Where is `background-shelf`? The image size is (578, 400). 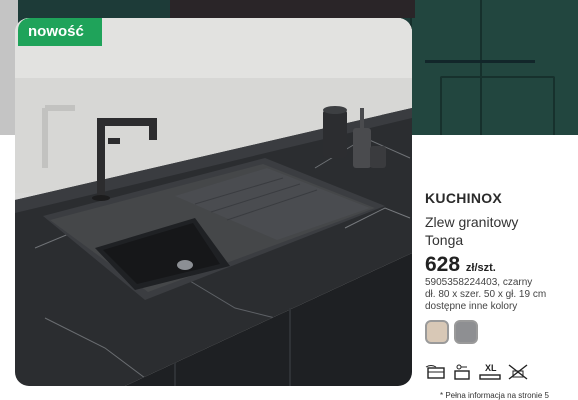 background-shelf is located at coordinates (292, 9).